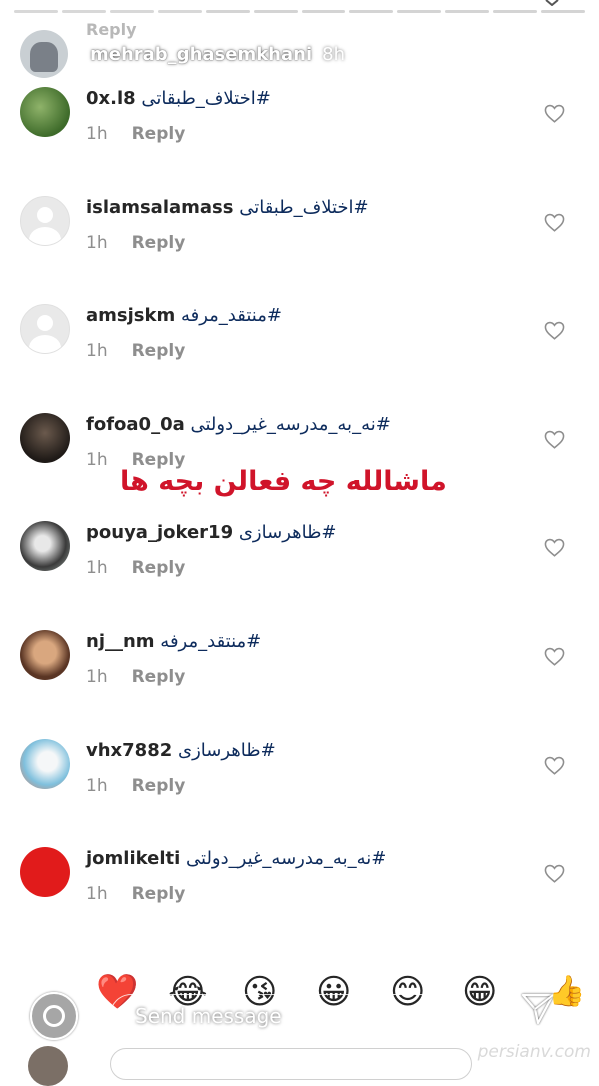 This screenshot has width=599, height=1086. Describe the element at coordinates (120, 641) in the screenshot. I see `comment-username: nj__nm` at that location.